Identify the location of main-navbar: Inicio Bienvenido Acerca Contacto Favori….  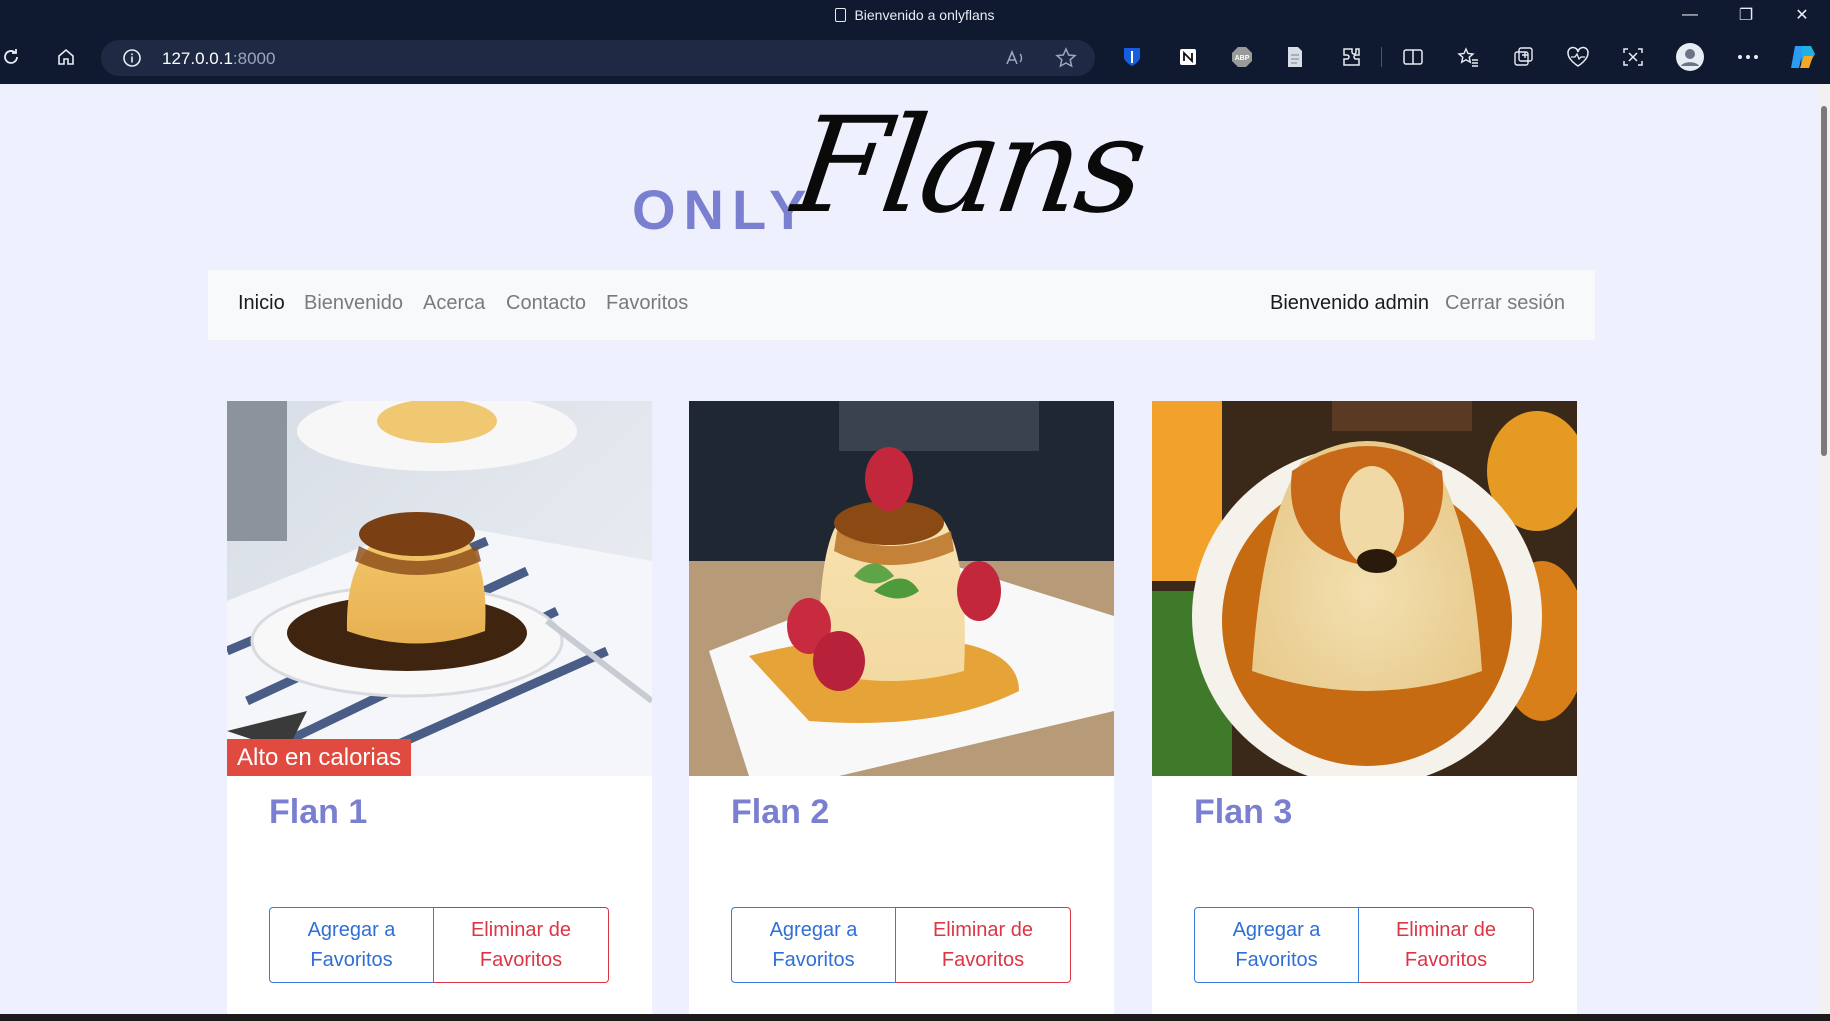
(901, 305).